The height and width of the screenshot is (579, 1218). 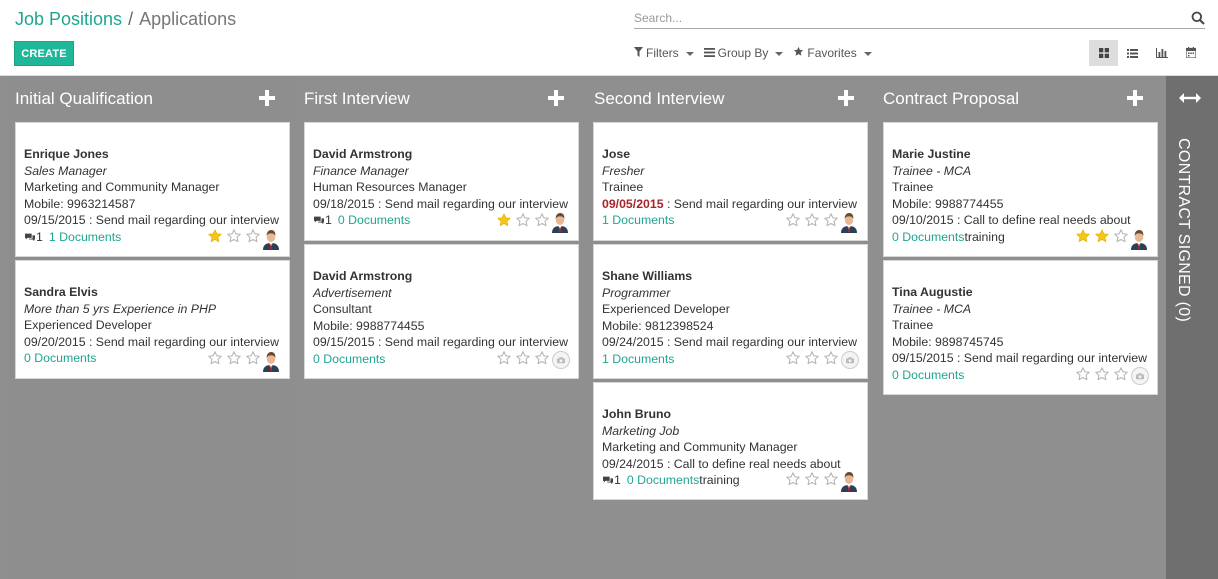 I want to click on column-title: Contract Proposal, so click(x=951, y=98).